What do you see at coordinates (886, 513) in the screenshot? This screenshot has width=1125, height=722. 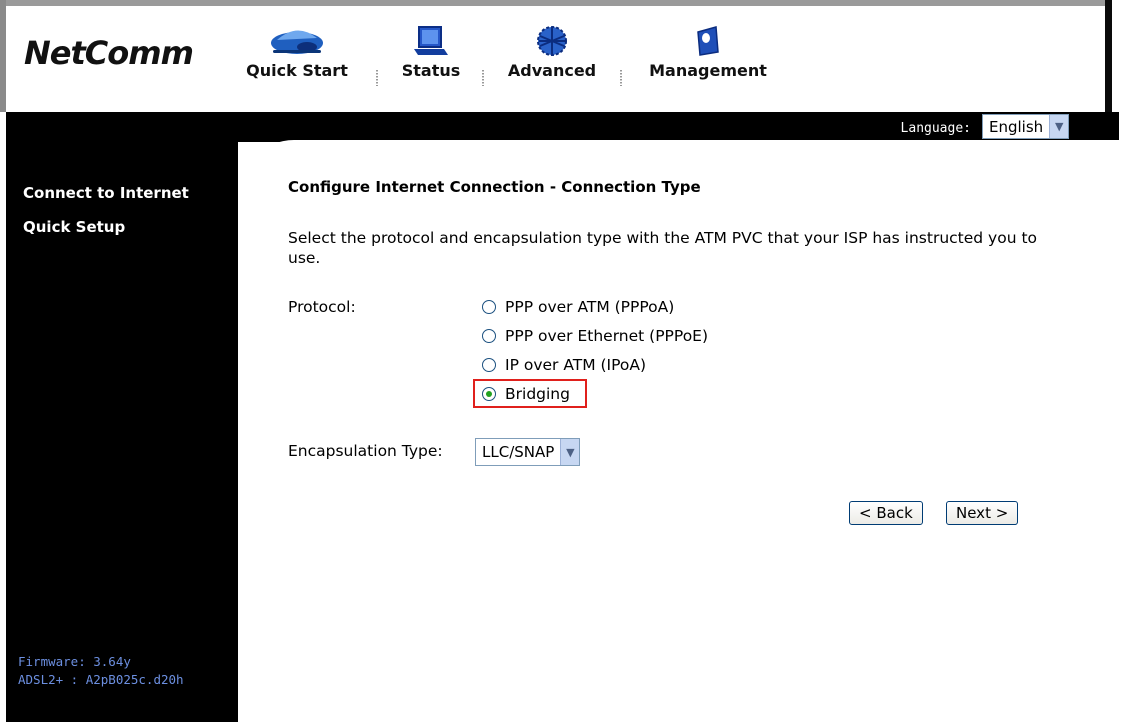 I see `back-button: < Back` at bounding box center [886, 513].